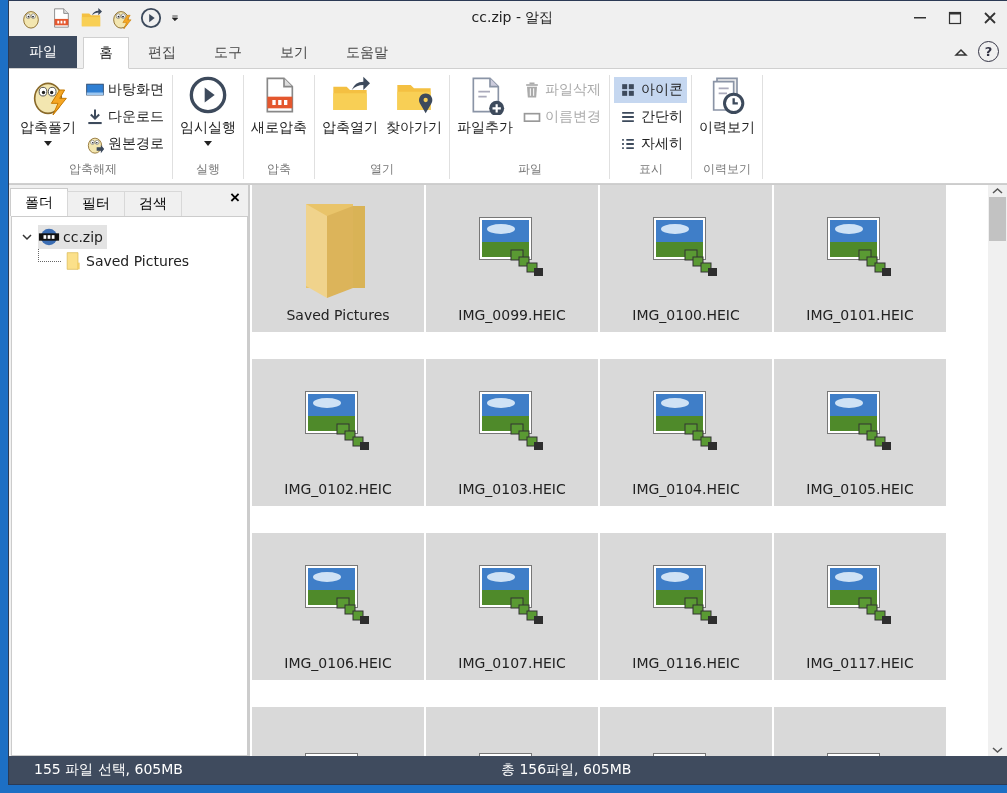 The width and height of the screenshot is (1007, 793). I want to click on zip-archive-icon, so click(49, 237).